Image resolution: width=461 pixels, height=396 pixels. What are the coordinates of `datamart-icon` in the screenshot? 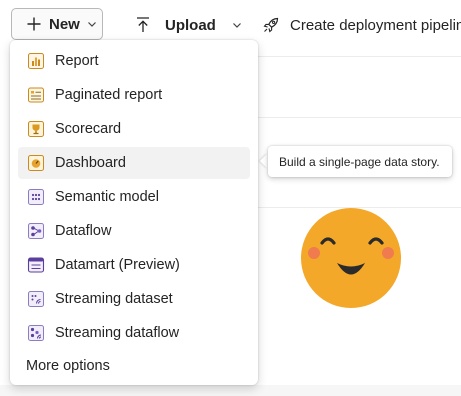 It's located at (36, 265).